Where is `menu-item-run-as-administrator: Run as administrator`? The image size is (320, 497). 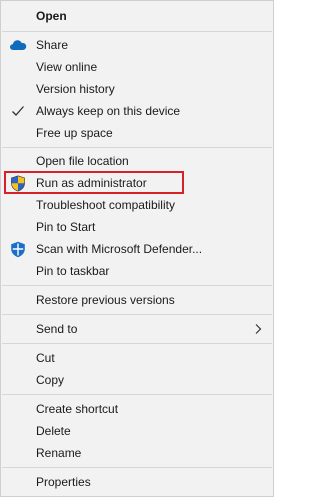
menu-item-run-as-administrator: Run as administrator is located at coordinates (137, 183).